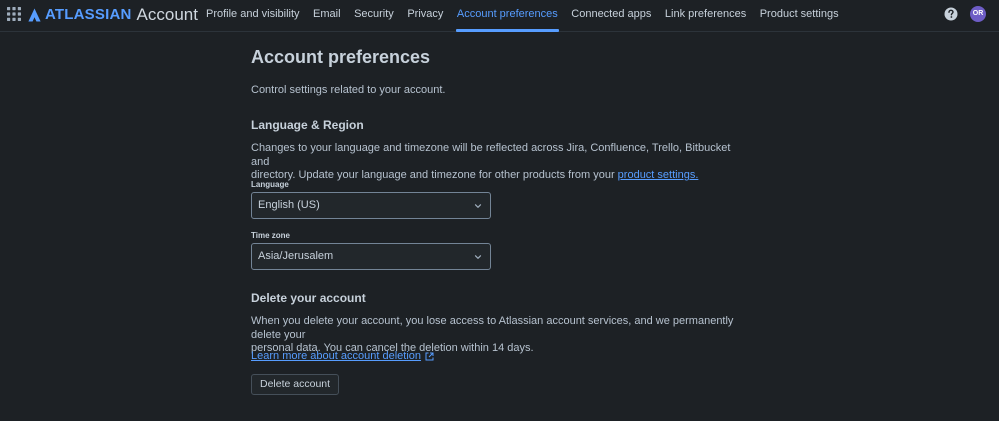  I want to click on external-link-icon, so click(429, 356).